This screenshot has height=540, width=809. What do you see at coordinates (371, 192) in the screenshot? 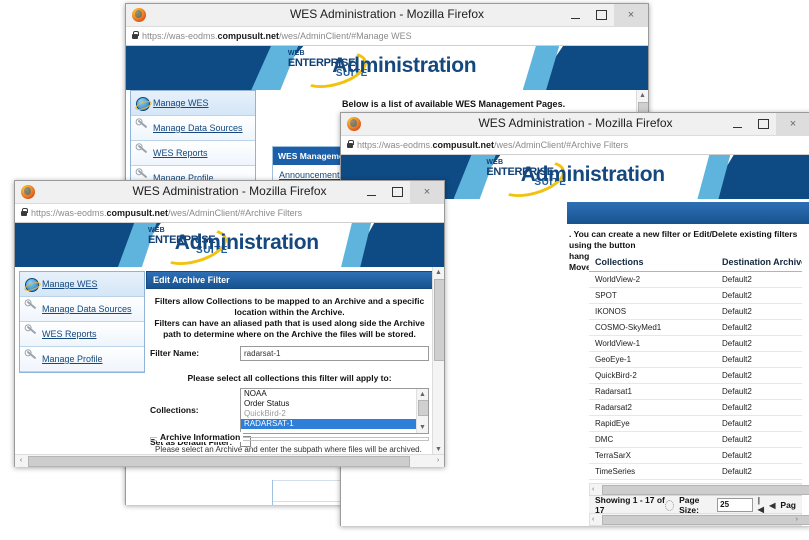
I see `minimize-button-front` at bounding box center [371, 192].